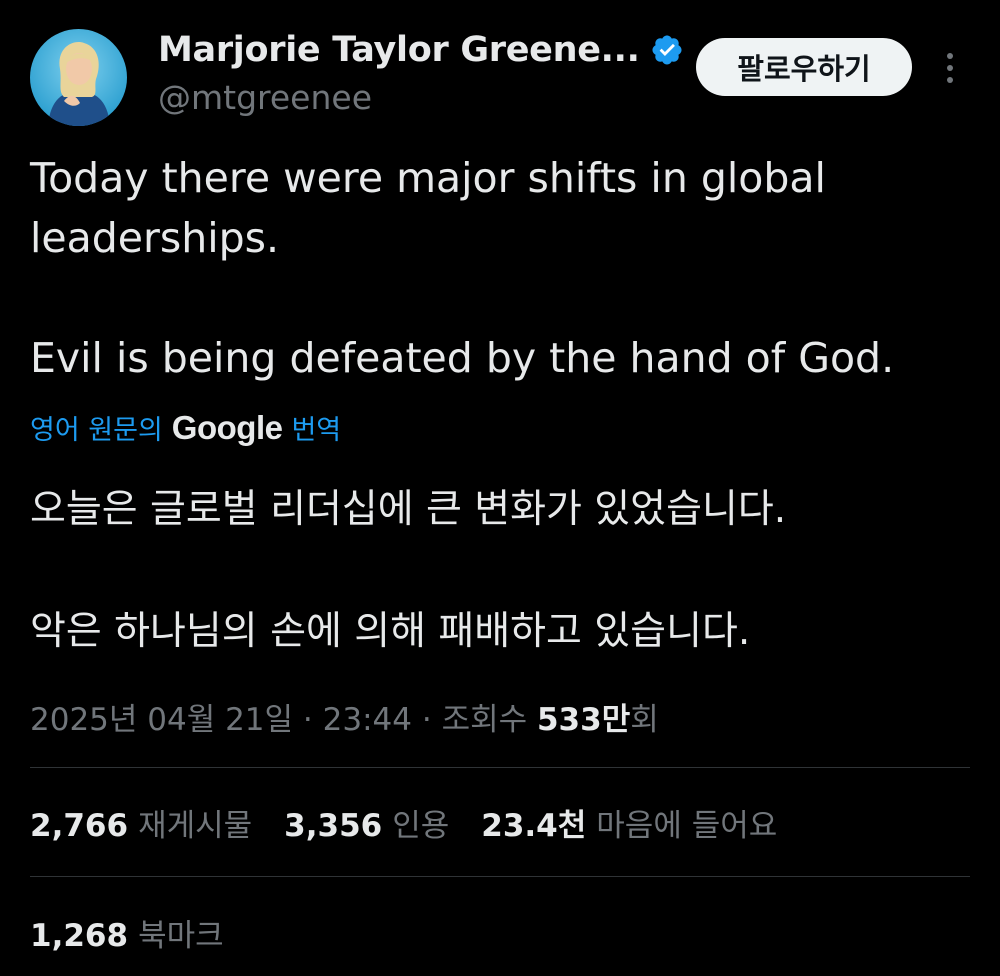 The width and height of the screenshot is (1000, 976). What do you see at coordinates (390, 631) in the screenshot?
I see `translated-paragraph: 악은 하나님의 손에 의해 패배하고 있습니다.` at bounding box center [390, 631].